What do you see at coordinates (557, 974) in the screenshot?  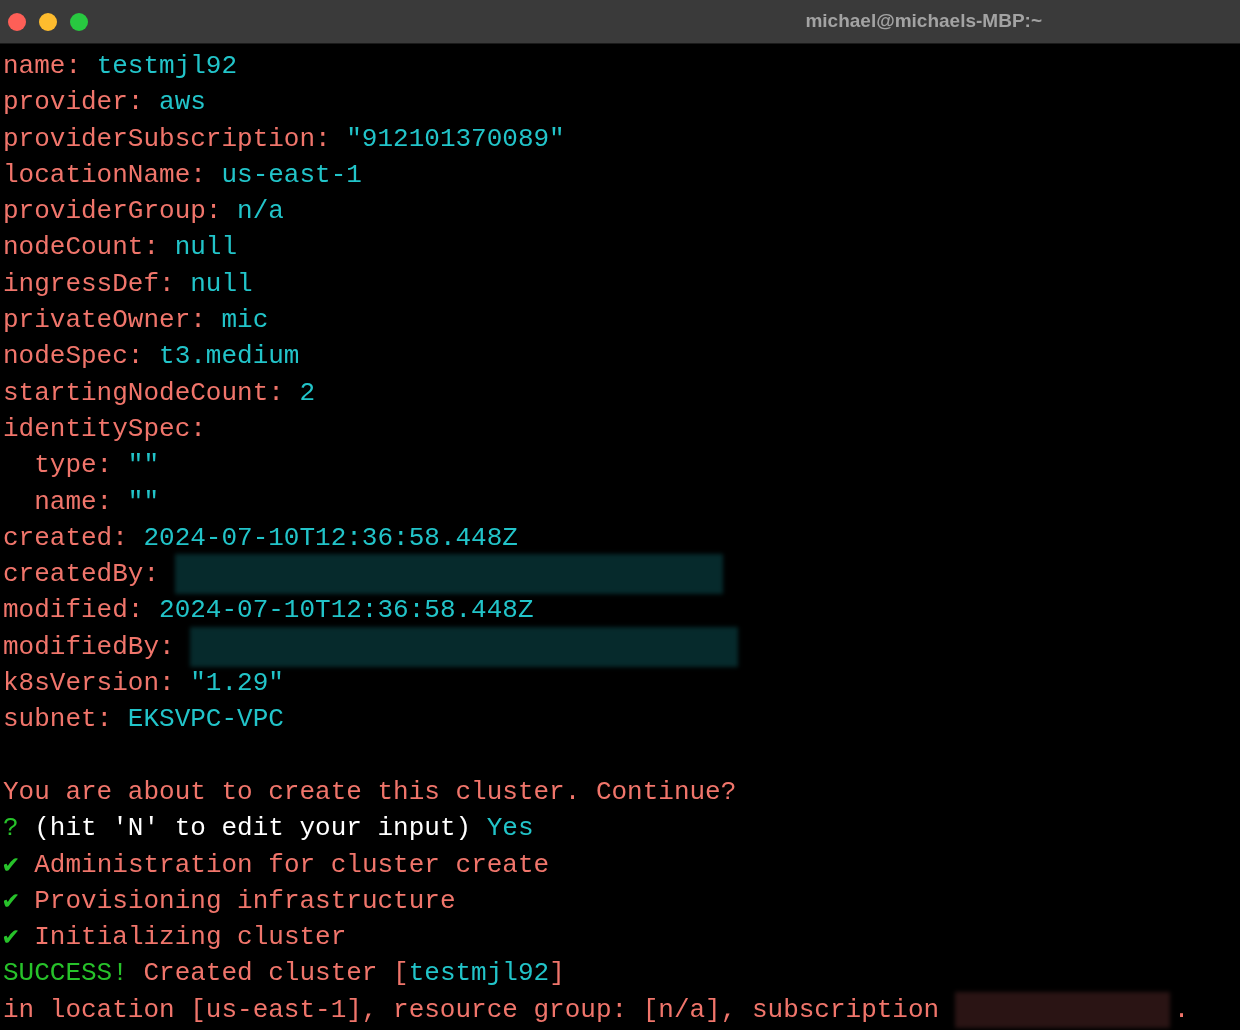 I see `output-text: ]` at bounding box center [557, 974].